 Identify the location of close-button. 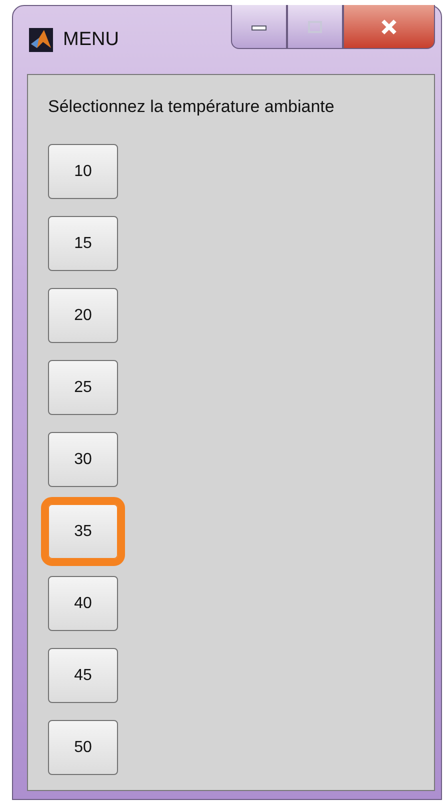
(389, 27).